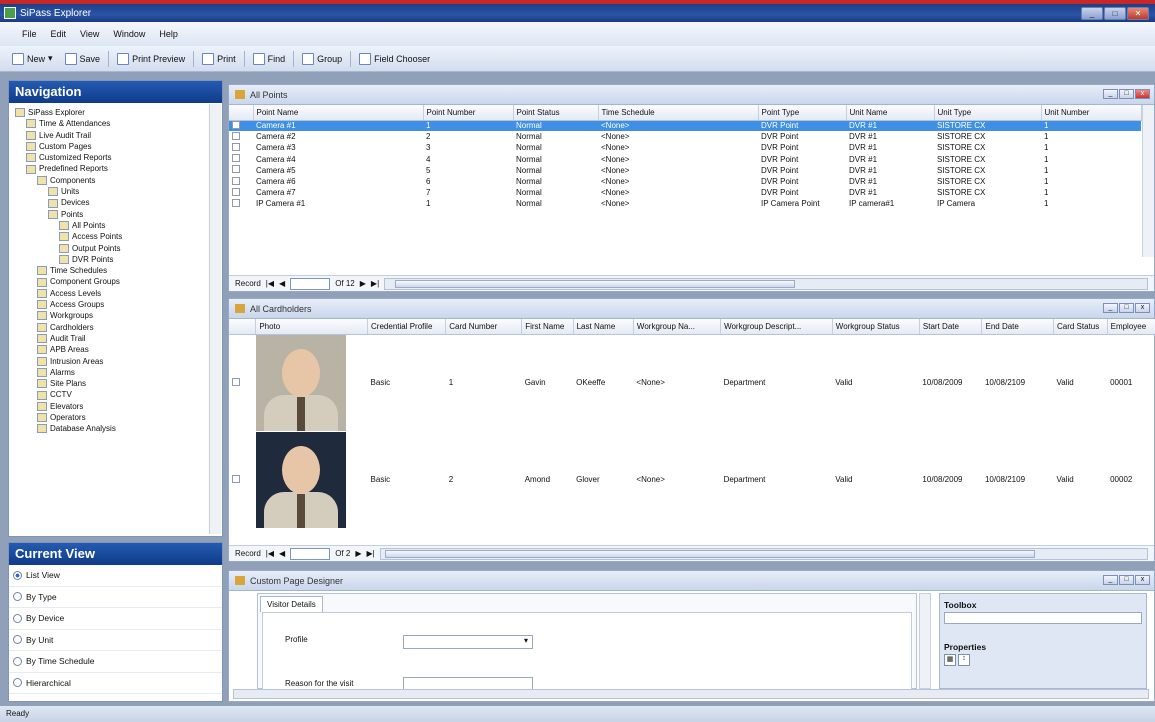 The width and height of the screenshot is (1155, 722). What do you see at coordinates (1017, 327) in the screenshot?
I see `column-header: End Date` at bounding box center [1017, 327].